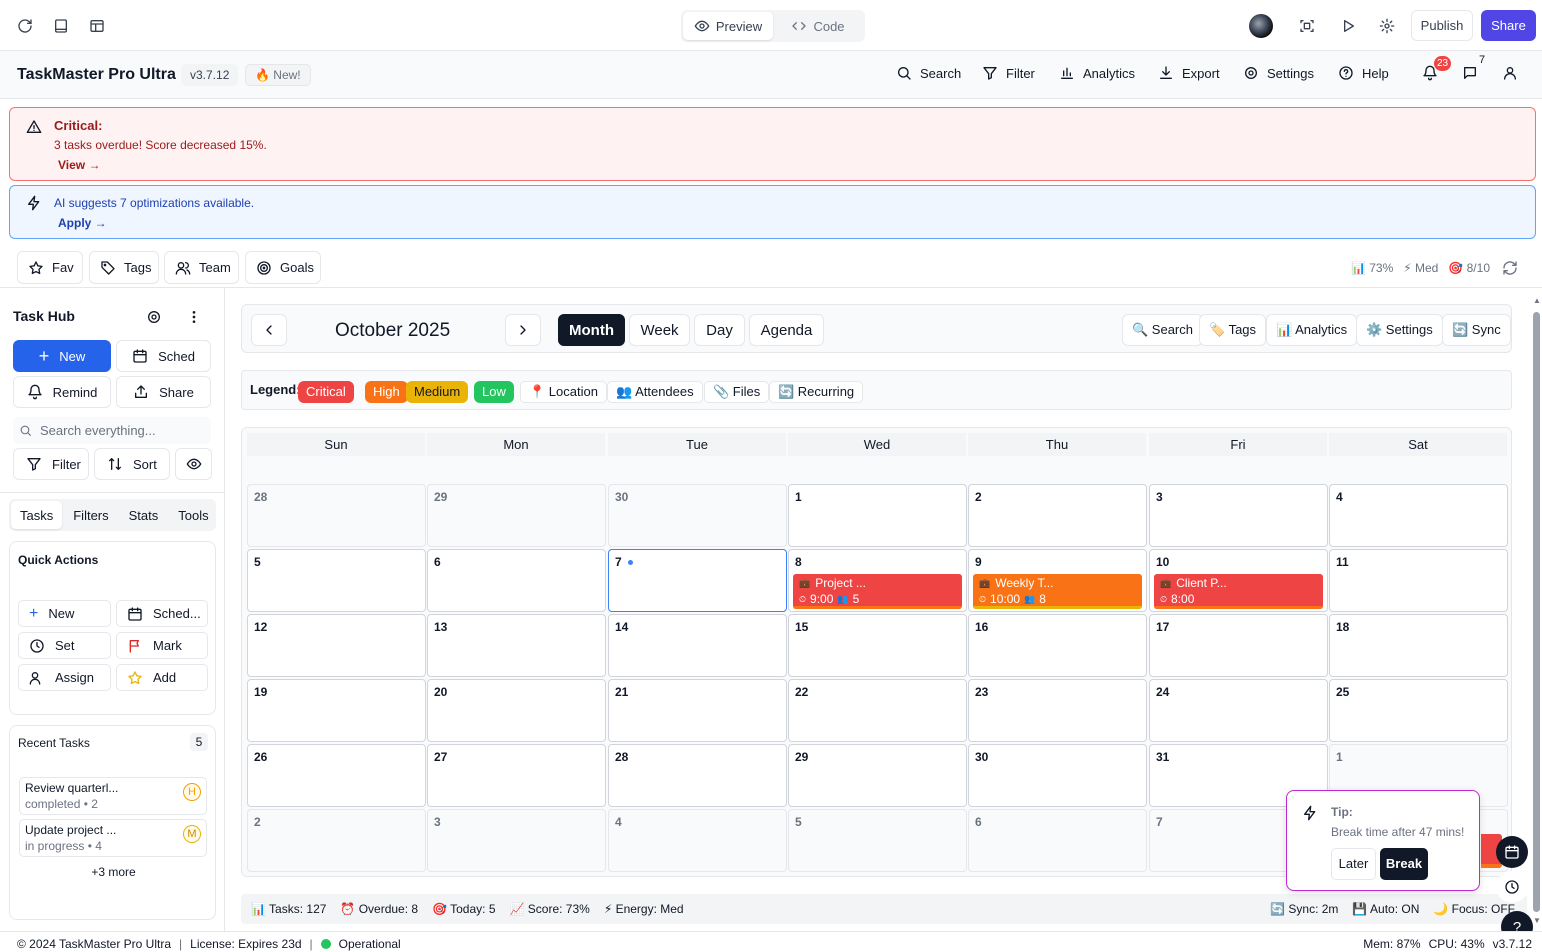 The image size is (1542, 952). I want to click on day-cell: 2, so click(336, 840).